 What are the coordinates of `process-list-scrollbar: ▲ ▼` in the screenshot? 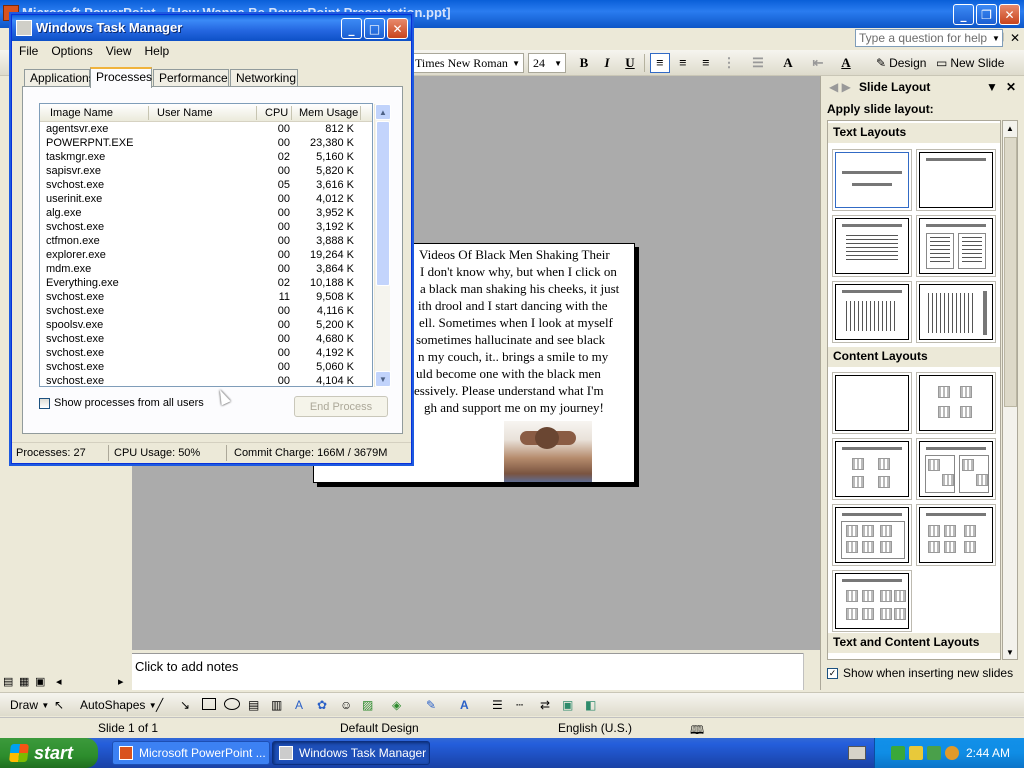 It's located at (382, 245).